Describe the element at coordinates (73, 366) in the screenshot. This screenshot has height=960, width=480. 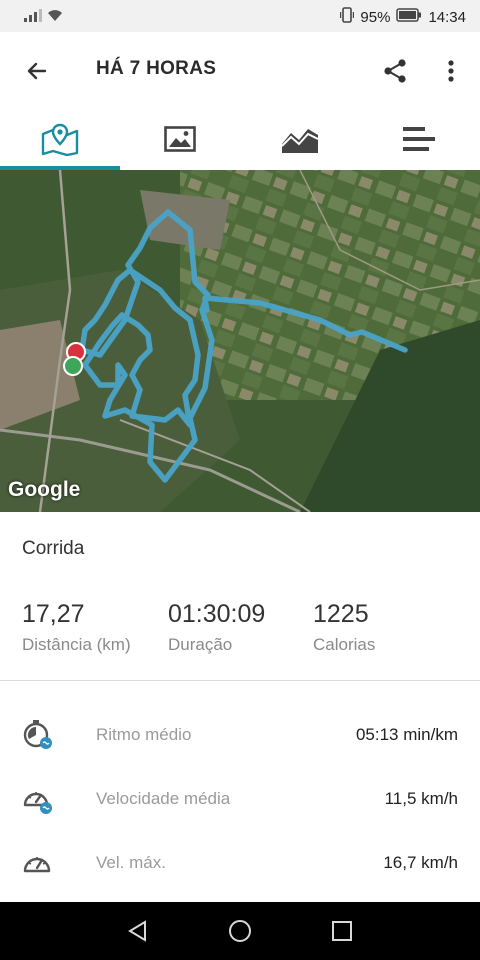
I see `start-marker` at that location.